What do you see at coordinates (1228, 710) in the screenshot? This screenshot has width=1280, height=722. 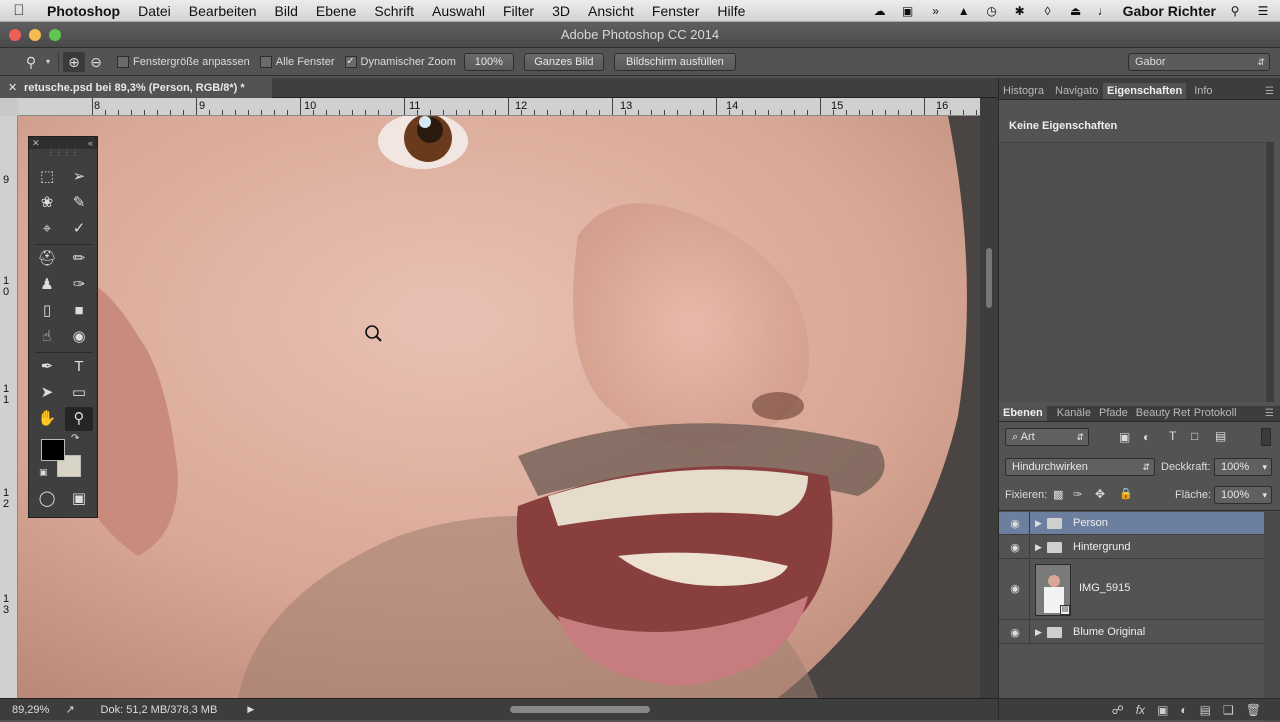 I see `new-layer-icon: ❏` at bounding box center [1228, 710].